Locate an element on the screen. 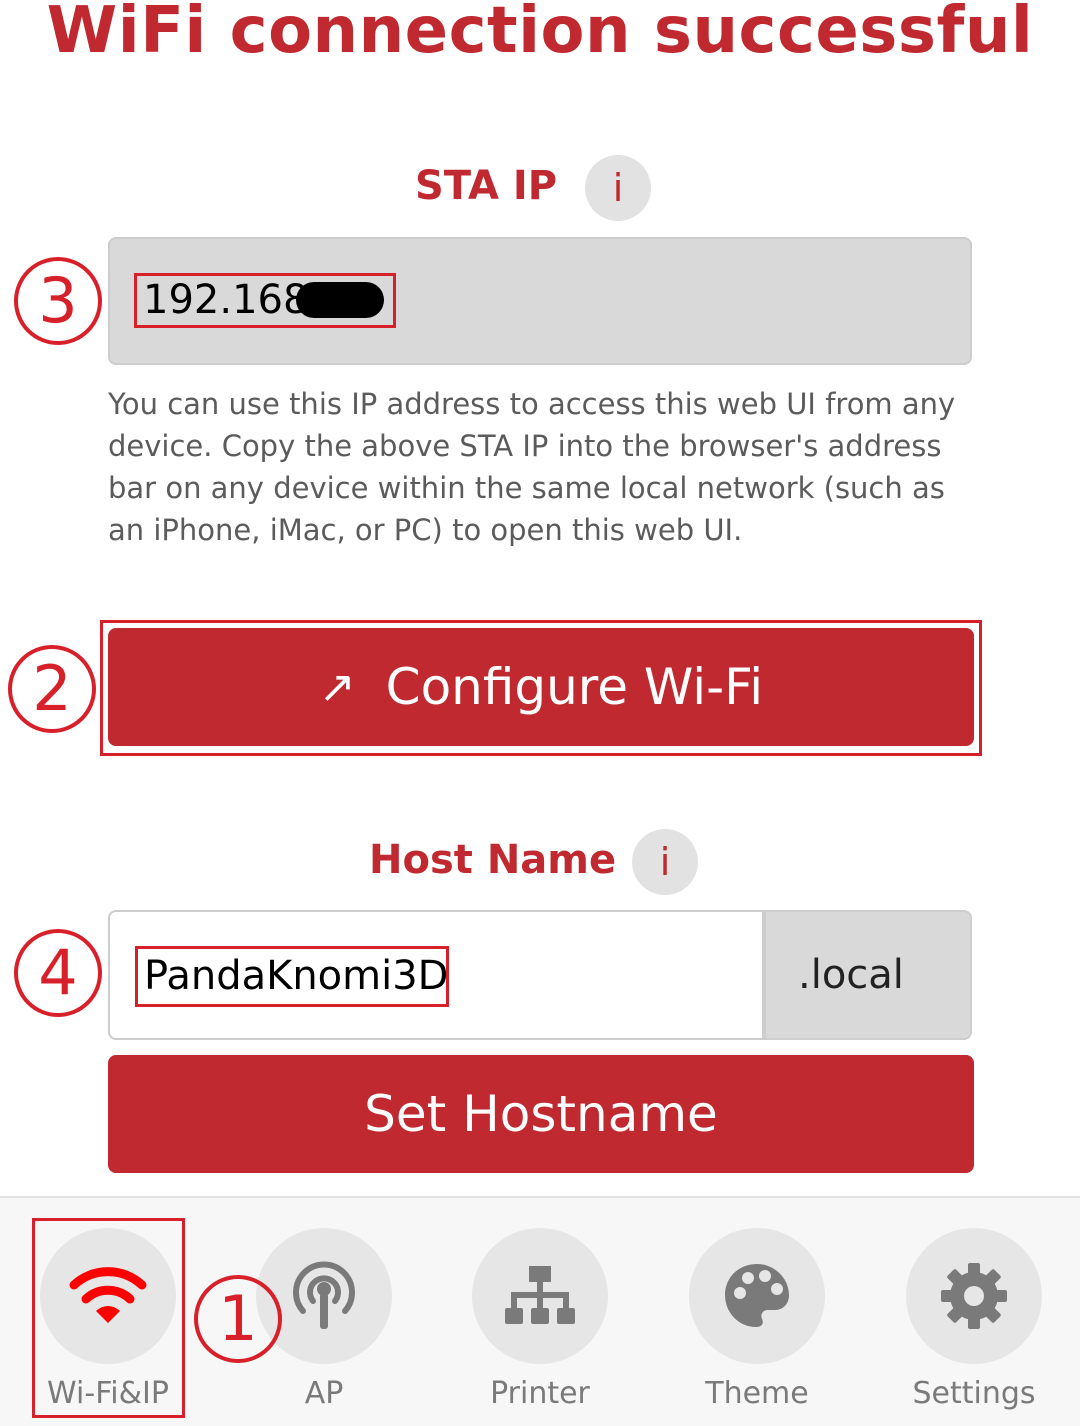 This screenshot has width=1080, height=1426. page-title: WiFi connection successful is located at coordinates (540, 34).